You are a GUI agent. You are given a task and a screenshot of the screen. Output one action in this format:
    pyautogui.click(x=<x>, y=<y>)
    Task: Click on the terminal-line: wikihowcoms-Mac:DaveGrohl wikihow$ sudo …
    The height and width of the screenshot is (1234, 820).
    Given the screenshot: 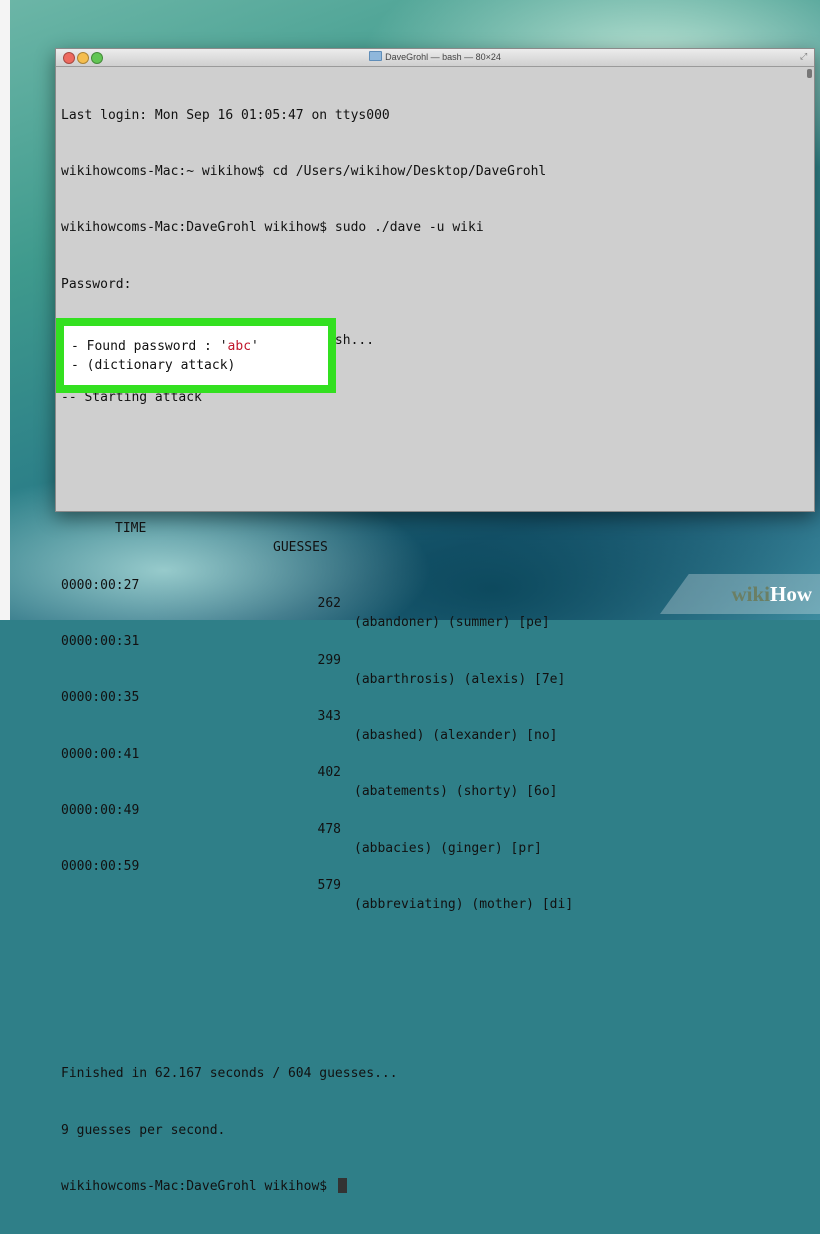 What is the action you would take?
    pyautogui.click(x=272, y=228)
    